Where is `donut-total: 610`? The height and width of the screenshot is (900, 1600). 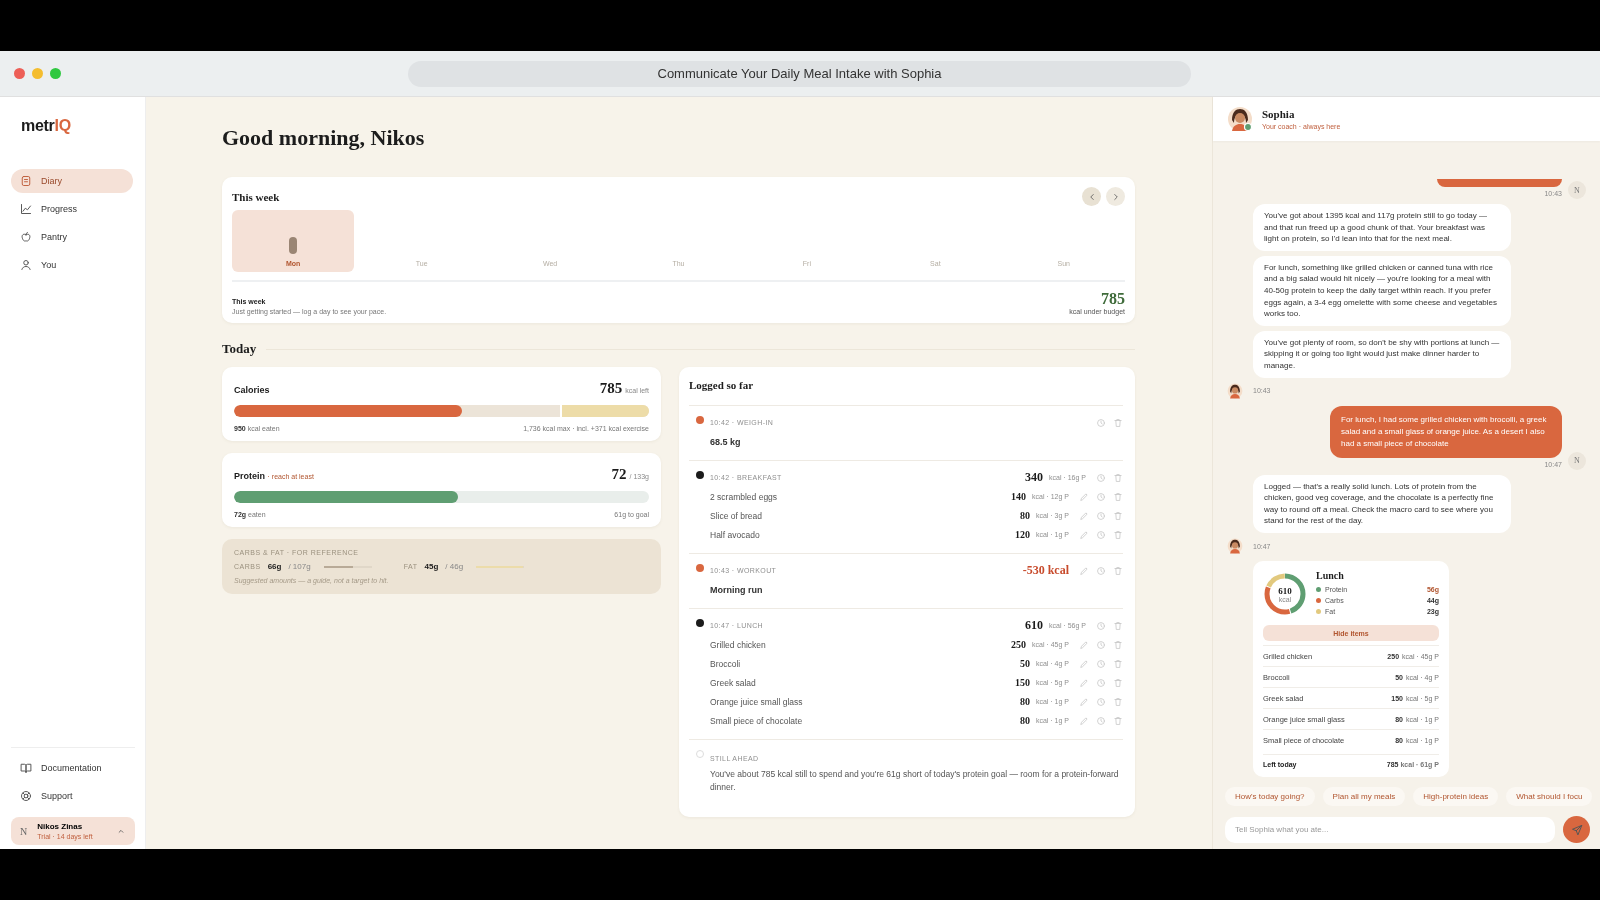
donut-total: 610 is located at coordinates (1285, 590).